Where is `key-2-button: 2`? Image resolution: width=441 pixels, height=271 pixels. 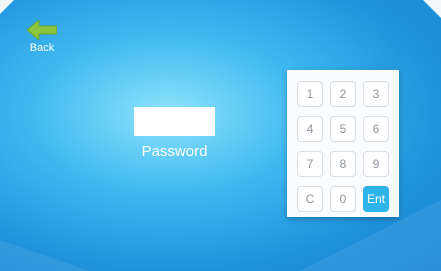 key-2-button: 2 is located at coordinates (343, 94).